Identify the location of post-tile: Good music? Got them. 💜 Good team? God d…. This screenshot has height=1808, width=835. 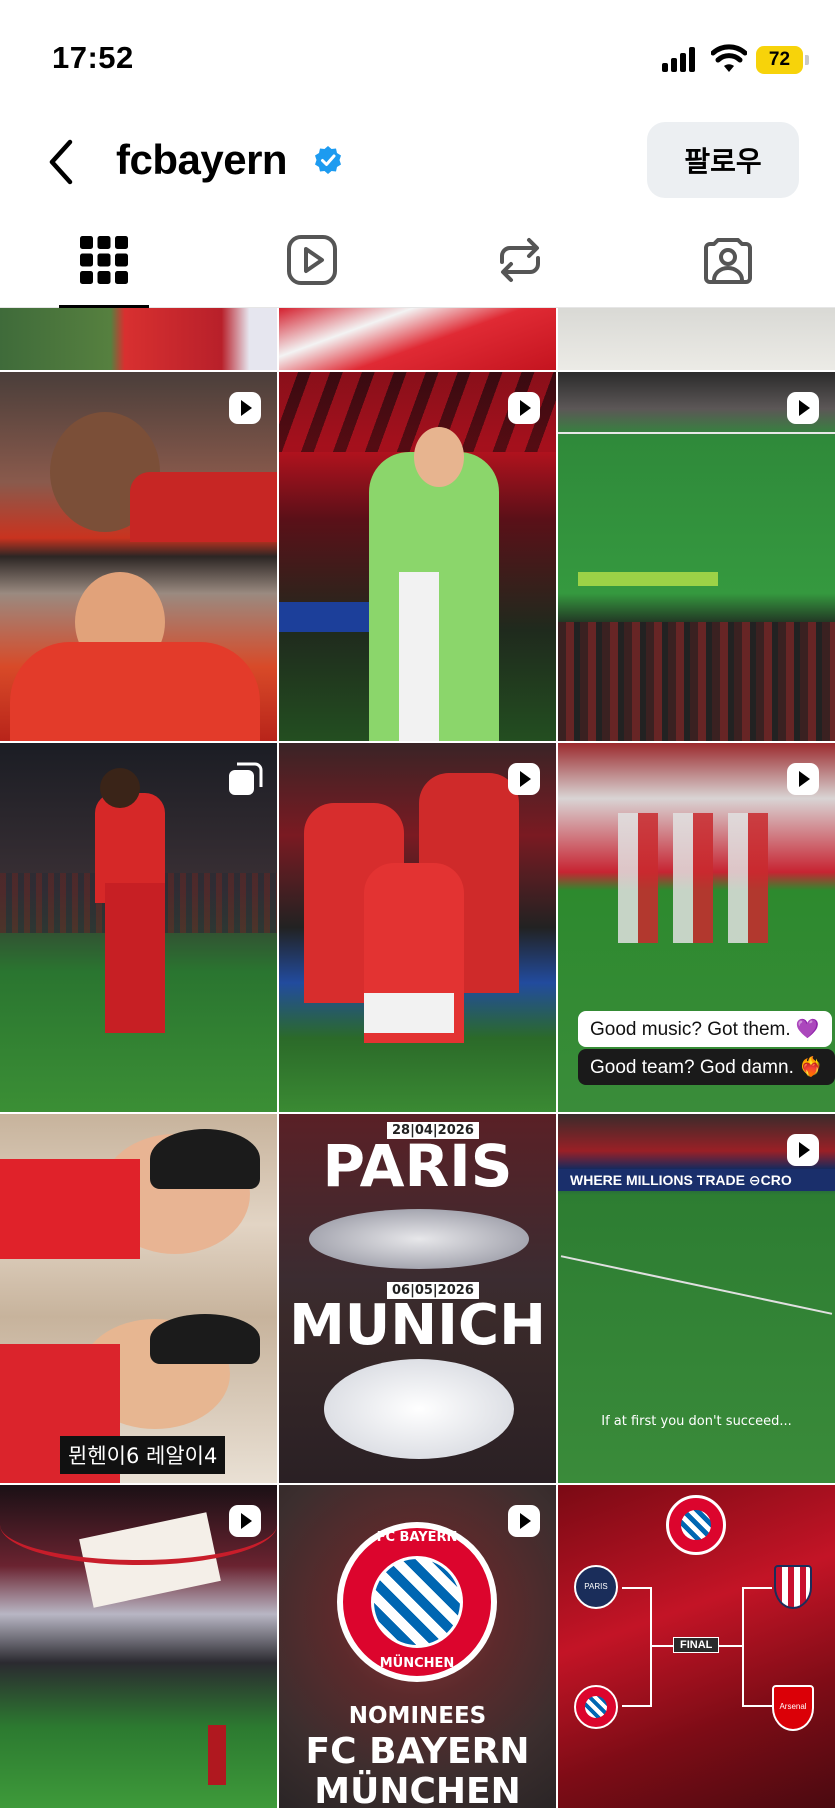
(696, 927).